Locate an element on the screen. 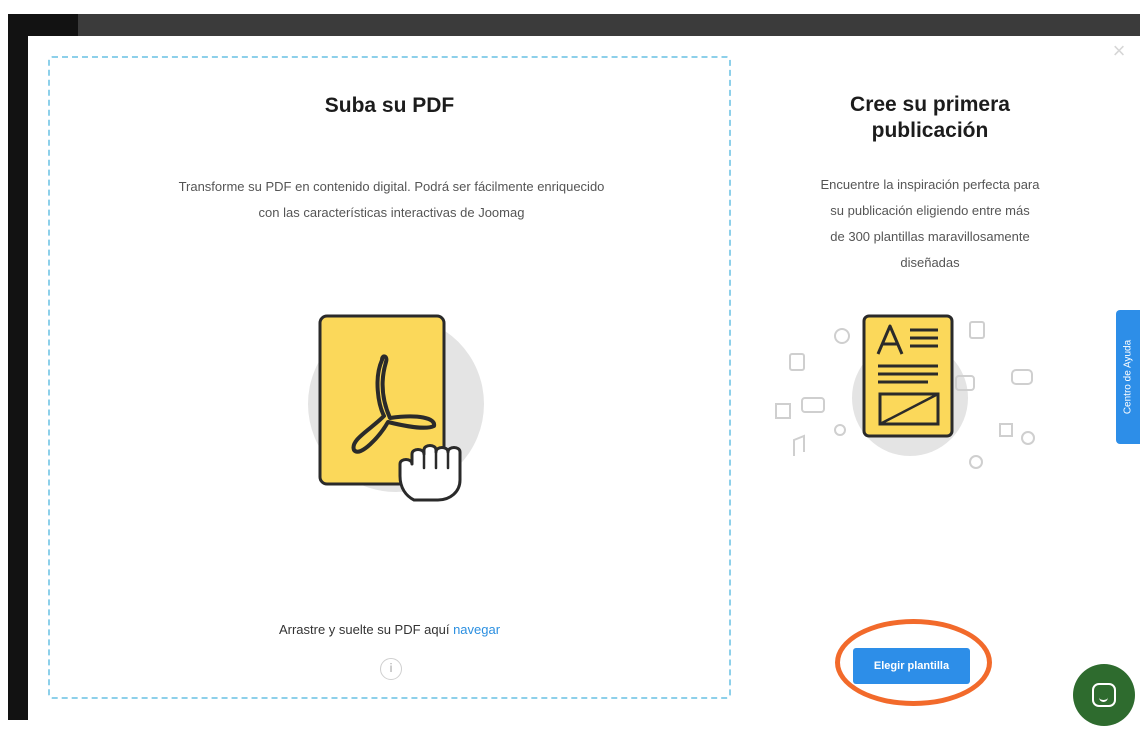 The image size is (1140, 729). create-title-line-2: publicación is located at coordinates (930, 130).